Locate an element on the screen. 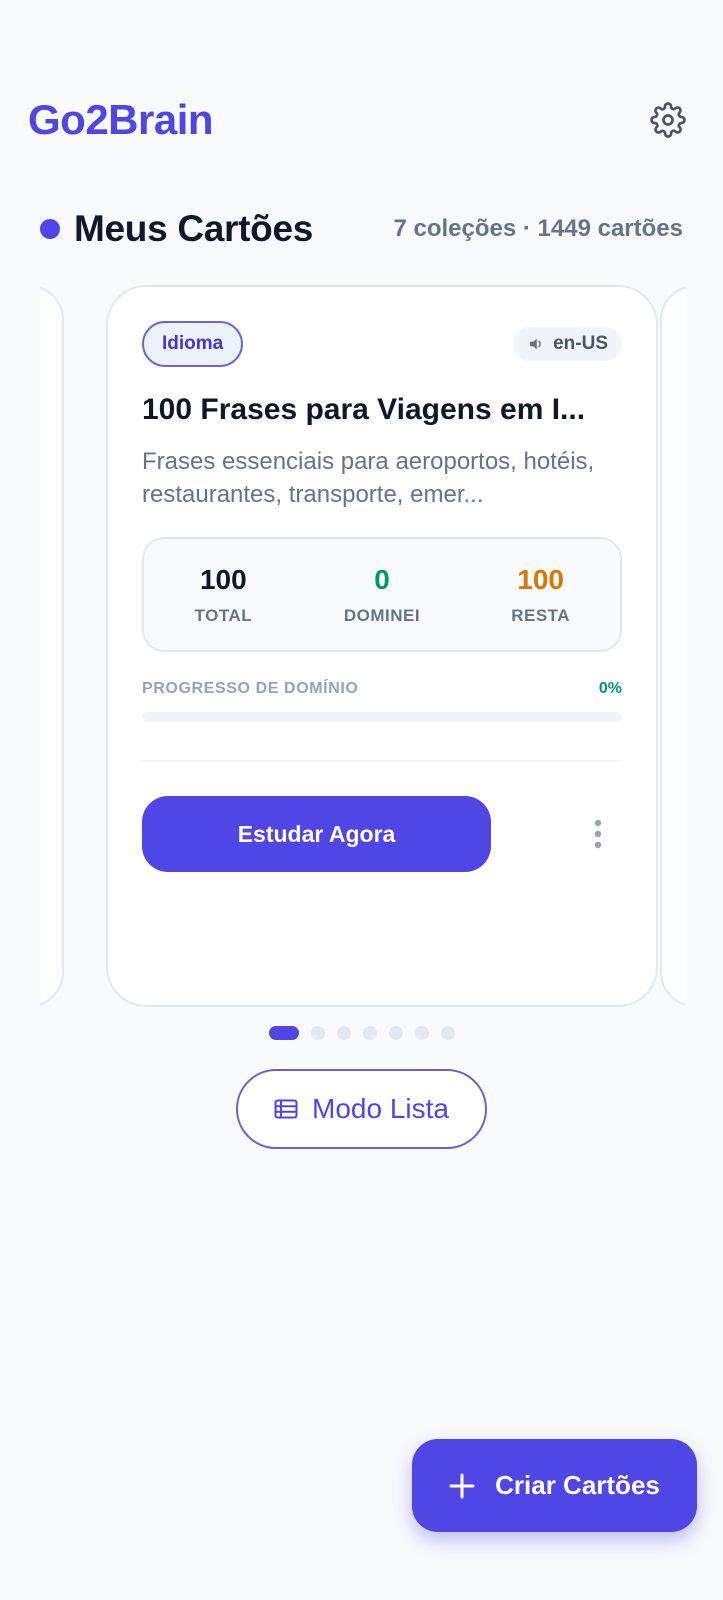 The width and height of the screenshot is (723, 1600). stats-box: 100 TOTAL 0 DOMINEI 100 RESTA is located at coordinates (382, 594).